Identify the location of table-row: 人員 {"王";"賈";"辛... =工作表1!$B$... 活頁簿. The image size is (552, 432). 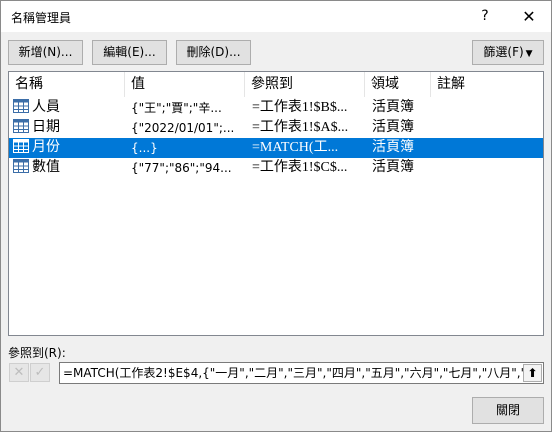
(276, 108).